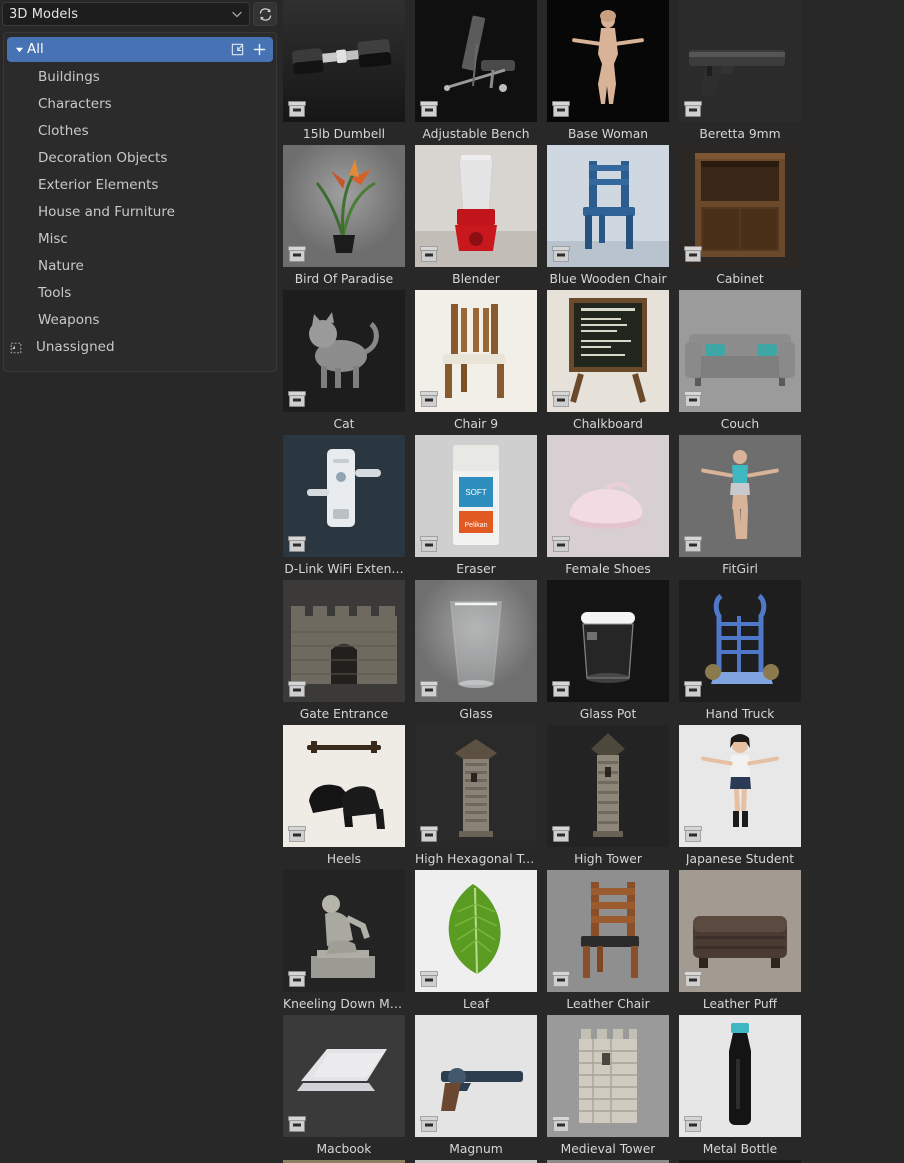 This screenshot has width=904, height=1163. What do you see at coordinates (140, 212) in the screenshot?
I see `sidebar-item-house-and-furniture: House and Furniture` at bounding box center [140, 212].